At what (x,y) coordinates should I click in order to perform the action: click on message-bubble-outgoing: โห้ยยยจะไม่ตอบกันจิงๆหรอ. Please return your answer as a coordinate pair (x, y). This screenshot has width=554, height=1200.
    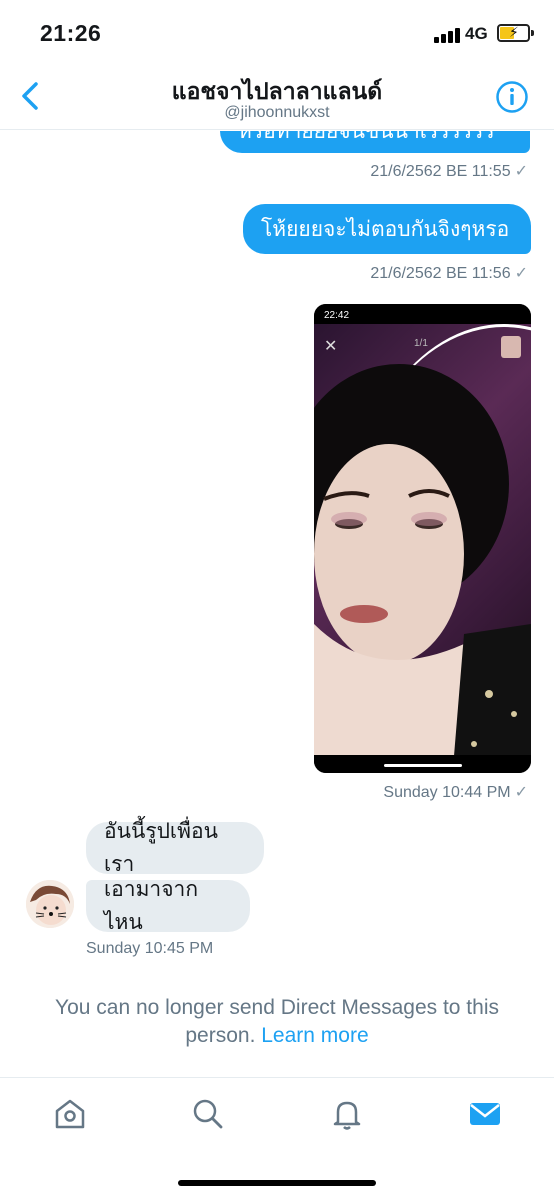
    Looking at the image, I should click on (387, 229).